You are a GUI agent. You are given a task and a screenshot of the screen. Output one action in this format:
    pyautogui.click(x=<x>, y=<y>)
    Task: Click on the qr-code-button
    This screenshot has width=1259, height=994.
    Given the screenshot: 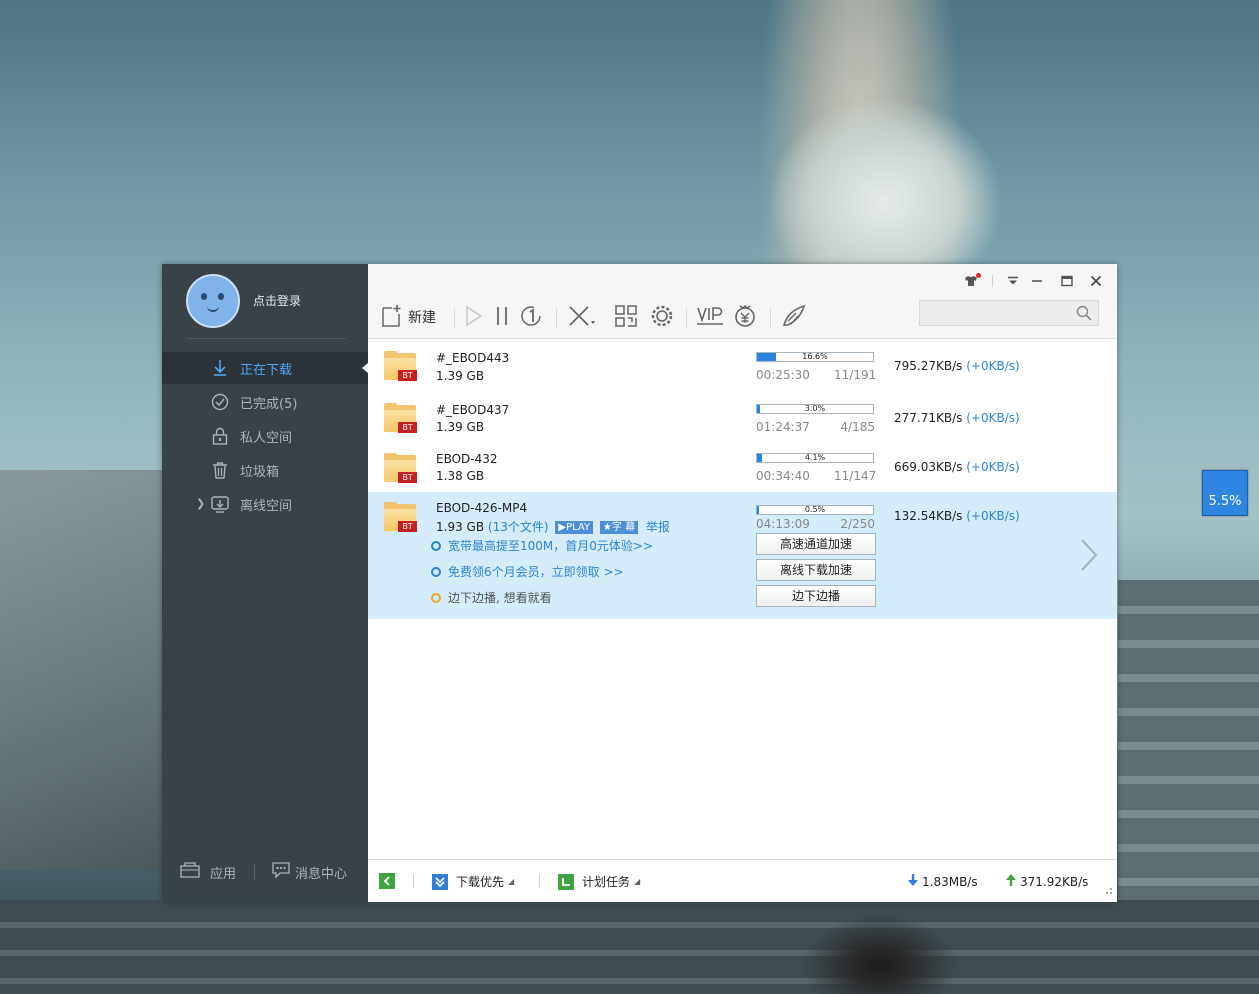 What is the action you would take?
    pyautogui.click(x=626, y=317)
    